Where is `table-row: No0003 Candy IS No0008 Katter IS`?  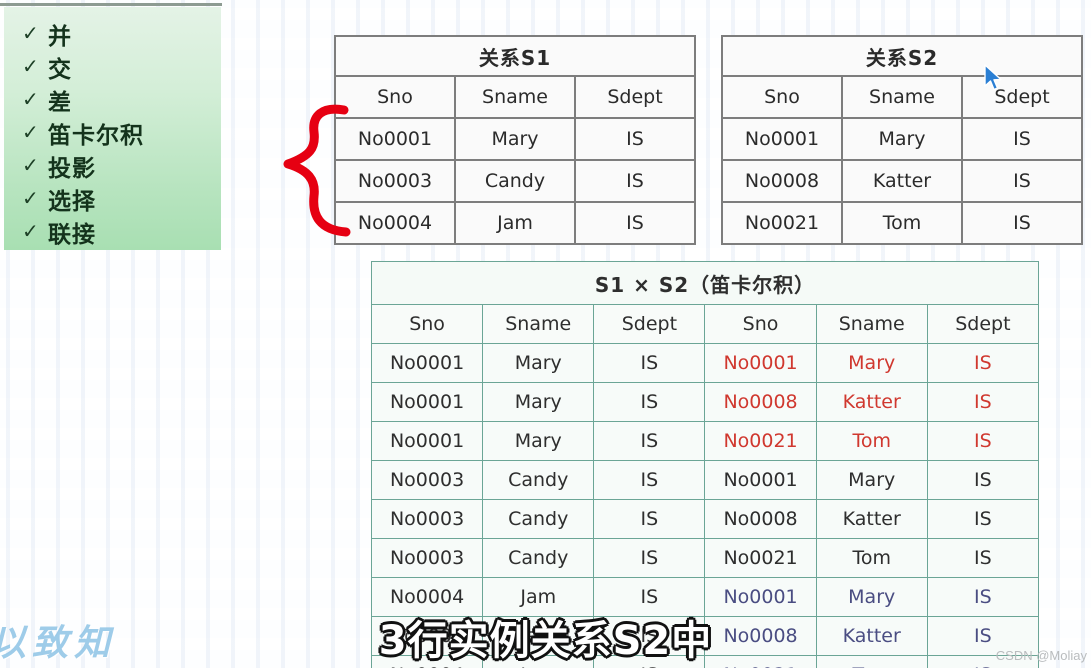
table-row: No0003 Candy IS No0008 Katter IS is located at coordinates (705, 519).